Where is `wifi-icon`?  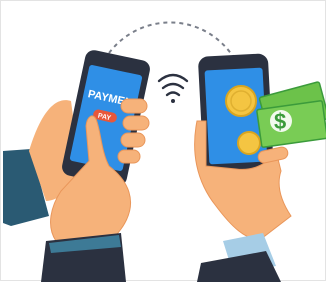 wifi-icon is located at coordinates (173, 88).